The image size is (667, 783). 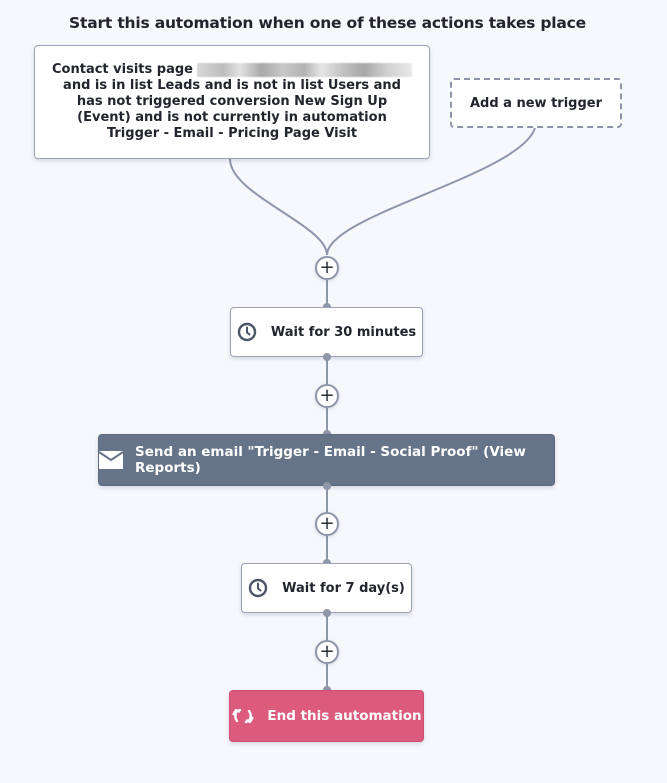 What do you see at coordinates (343, 332) in the screenshot?
I see `wait-step-label: Wait for 30 minutes` at bounding box center [343, 332].